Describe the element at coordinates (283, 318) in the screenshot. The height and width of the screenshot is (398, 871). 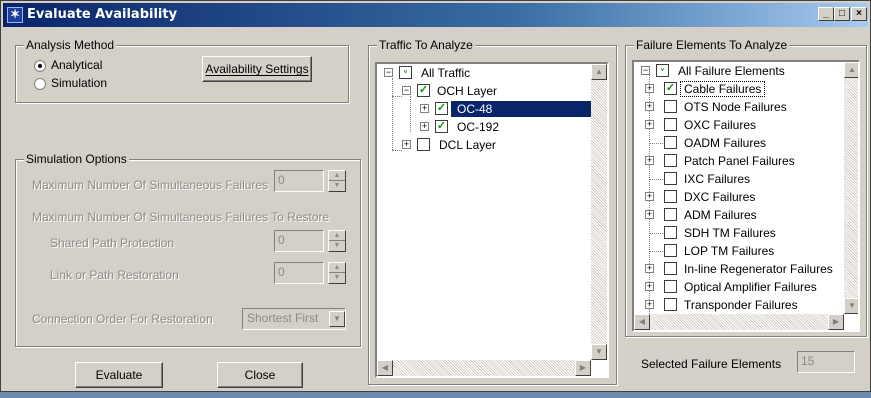
I see `connection-order-value: Shortest First` at that location.